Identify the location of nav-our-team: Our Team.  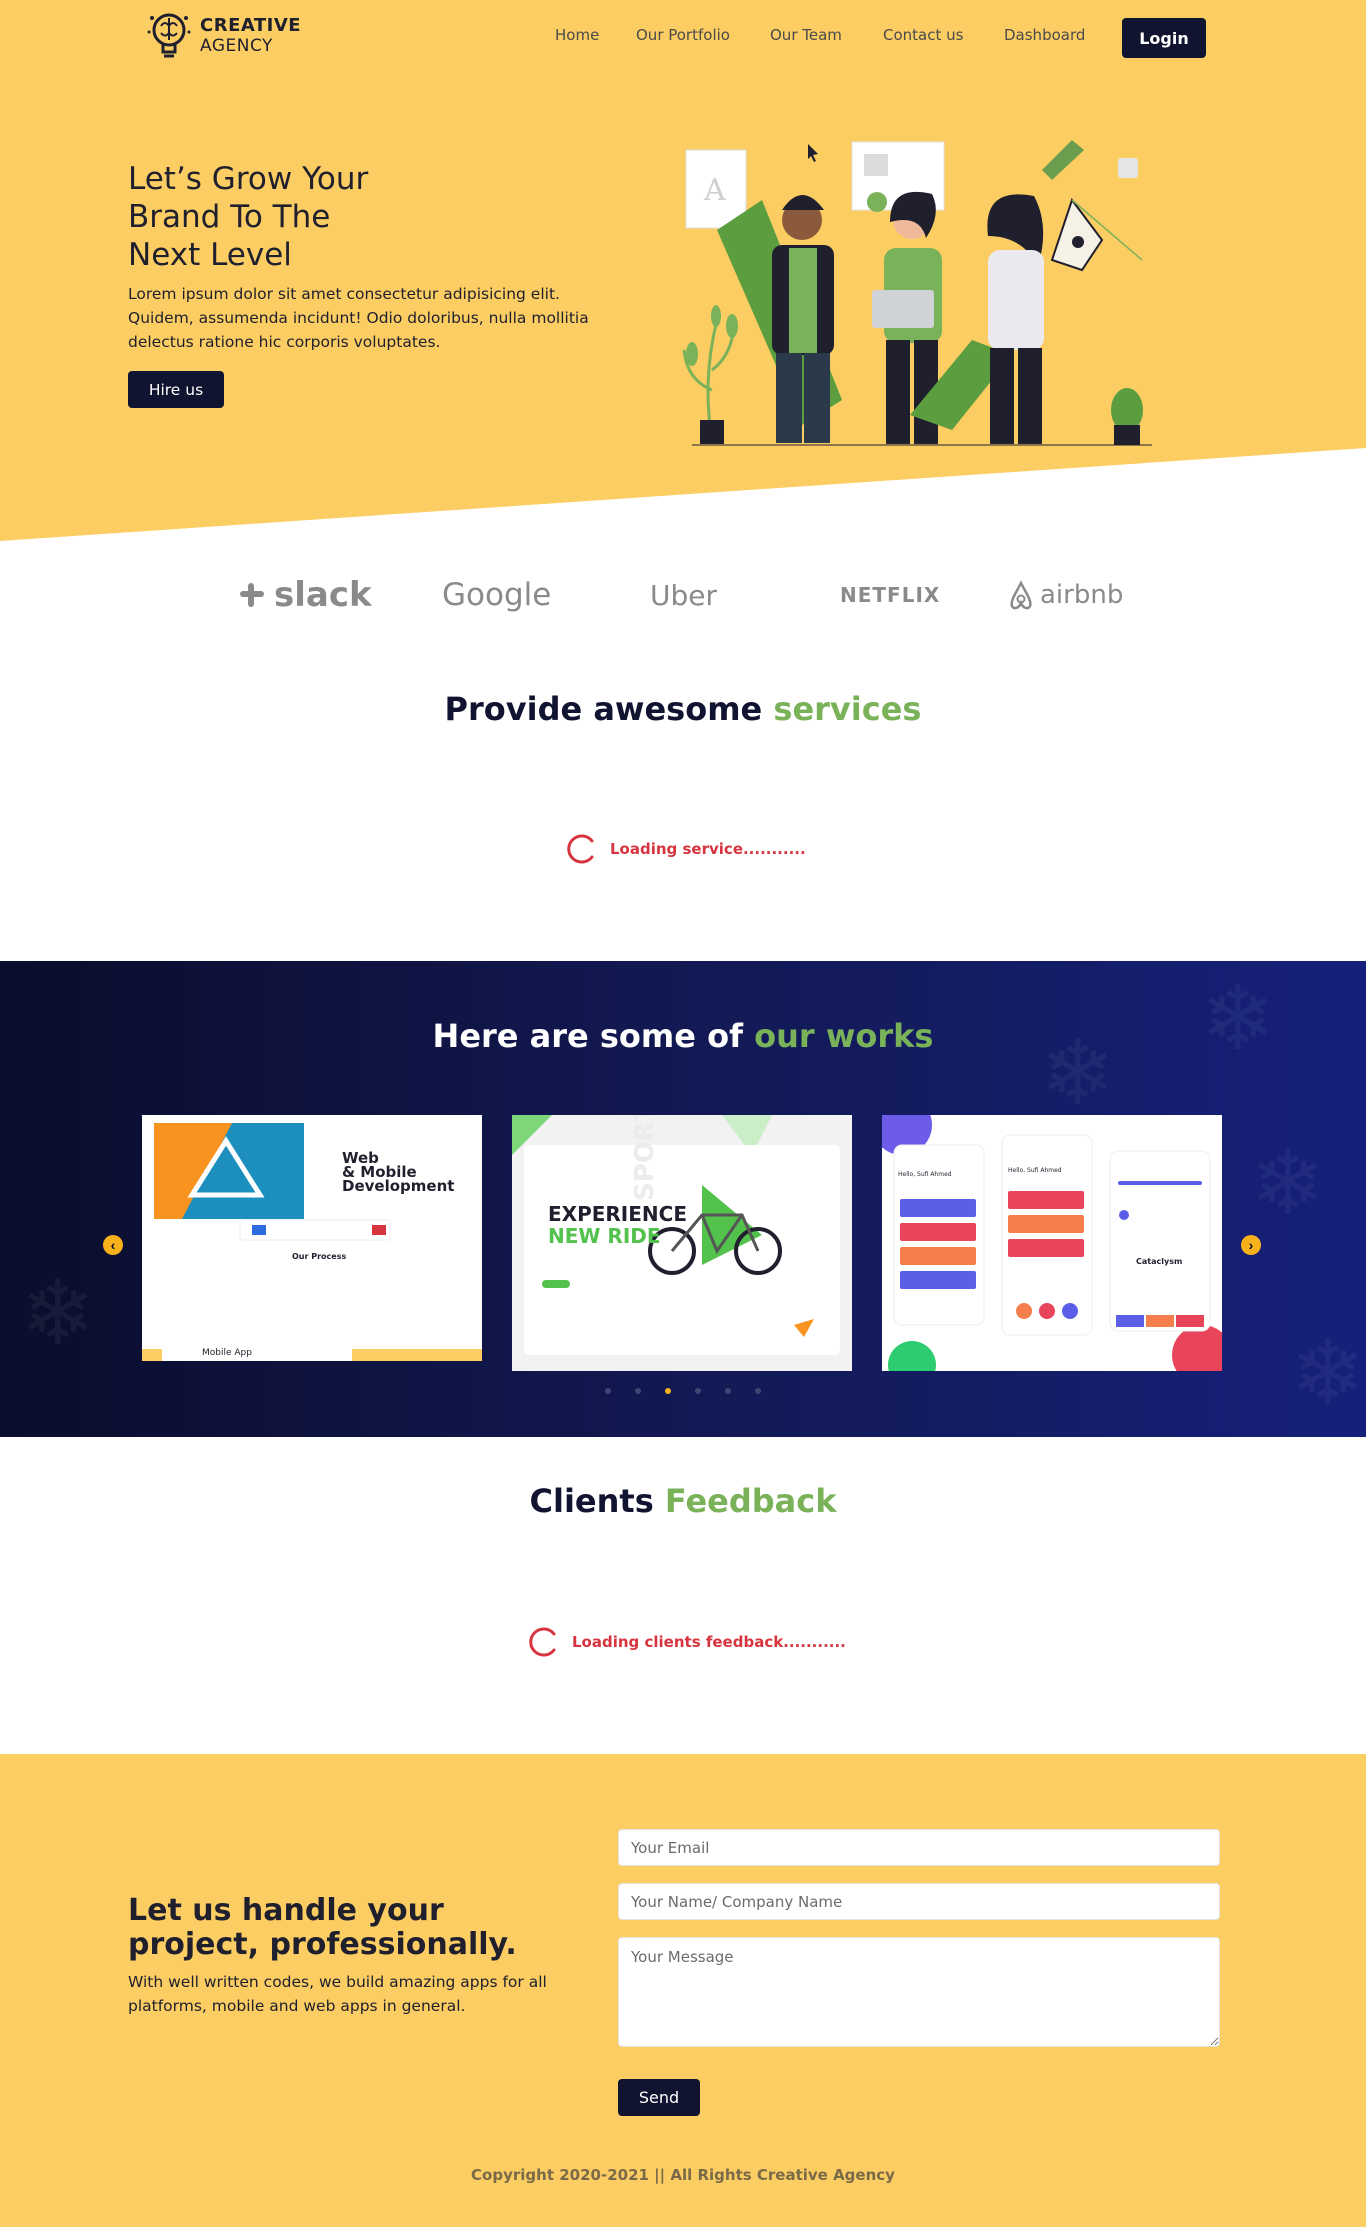
(806, 35).